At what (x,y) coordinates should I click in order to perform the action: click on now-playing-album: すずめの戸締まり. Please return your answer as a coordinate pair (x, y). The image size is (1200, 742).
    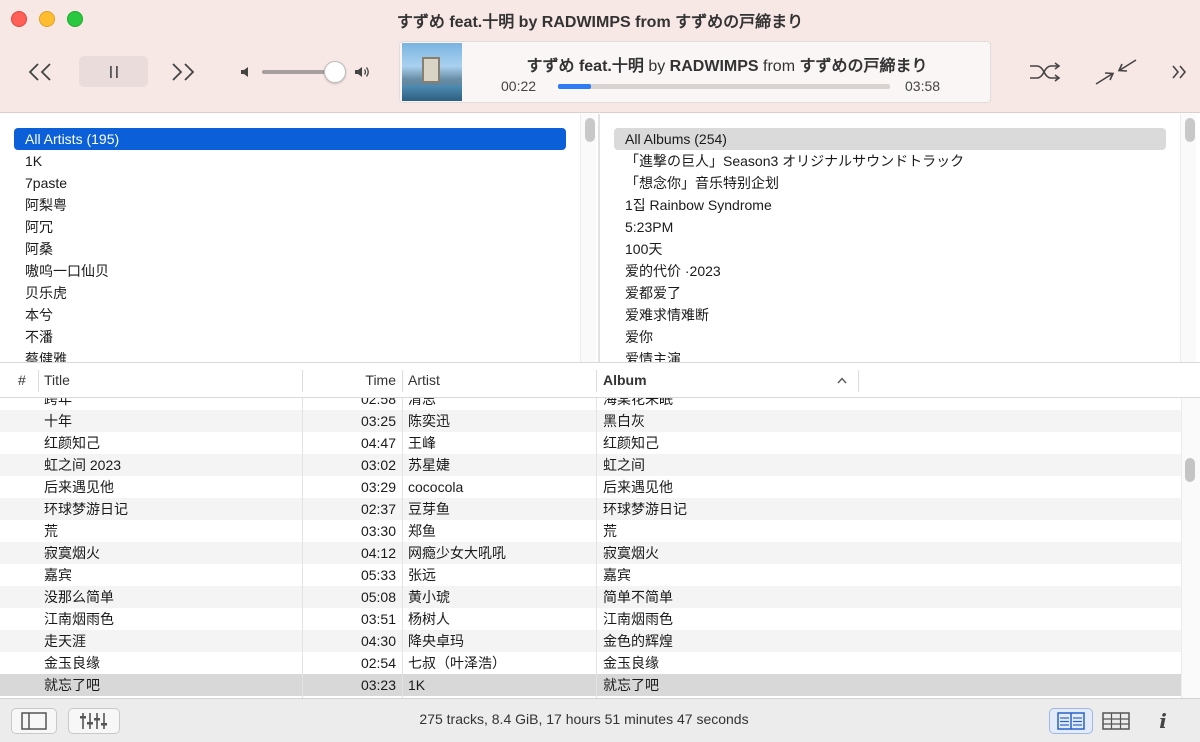
    Looking at the image, I should click on (863, 66).